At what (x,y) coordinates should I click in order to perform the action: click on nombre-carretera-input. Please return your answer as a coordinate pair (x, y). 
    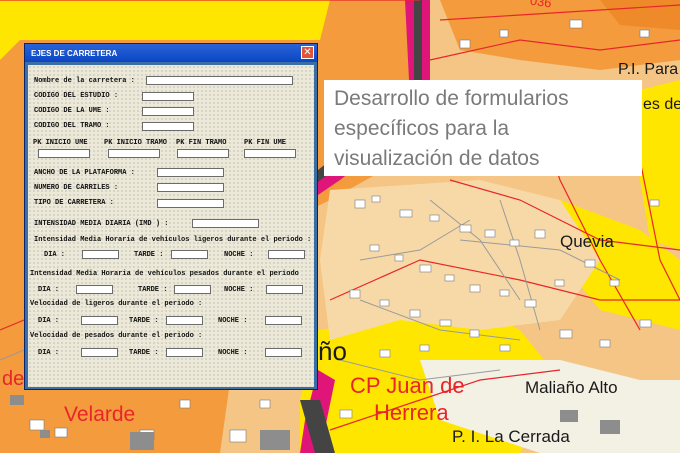
    Looking at the image, I should click on (219, 80).